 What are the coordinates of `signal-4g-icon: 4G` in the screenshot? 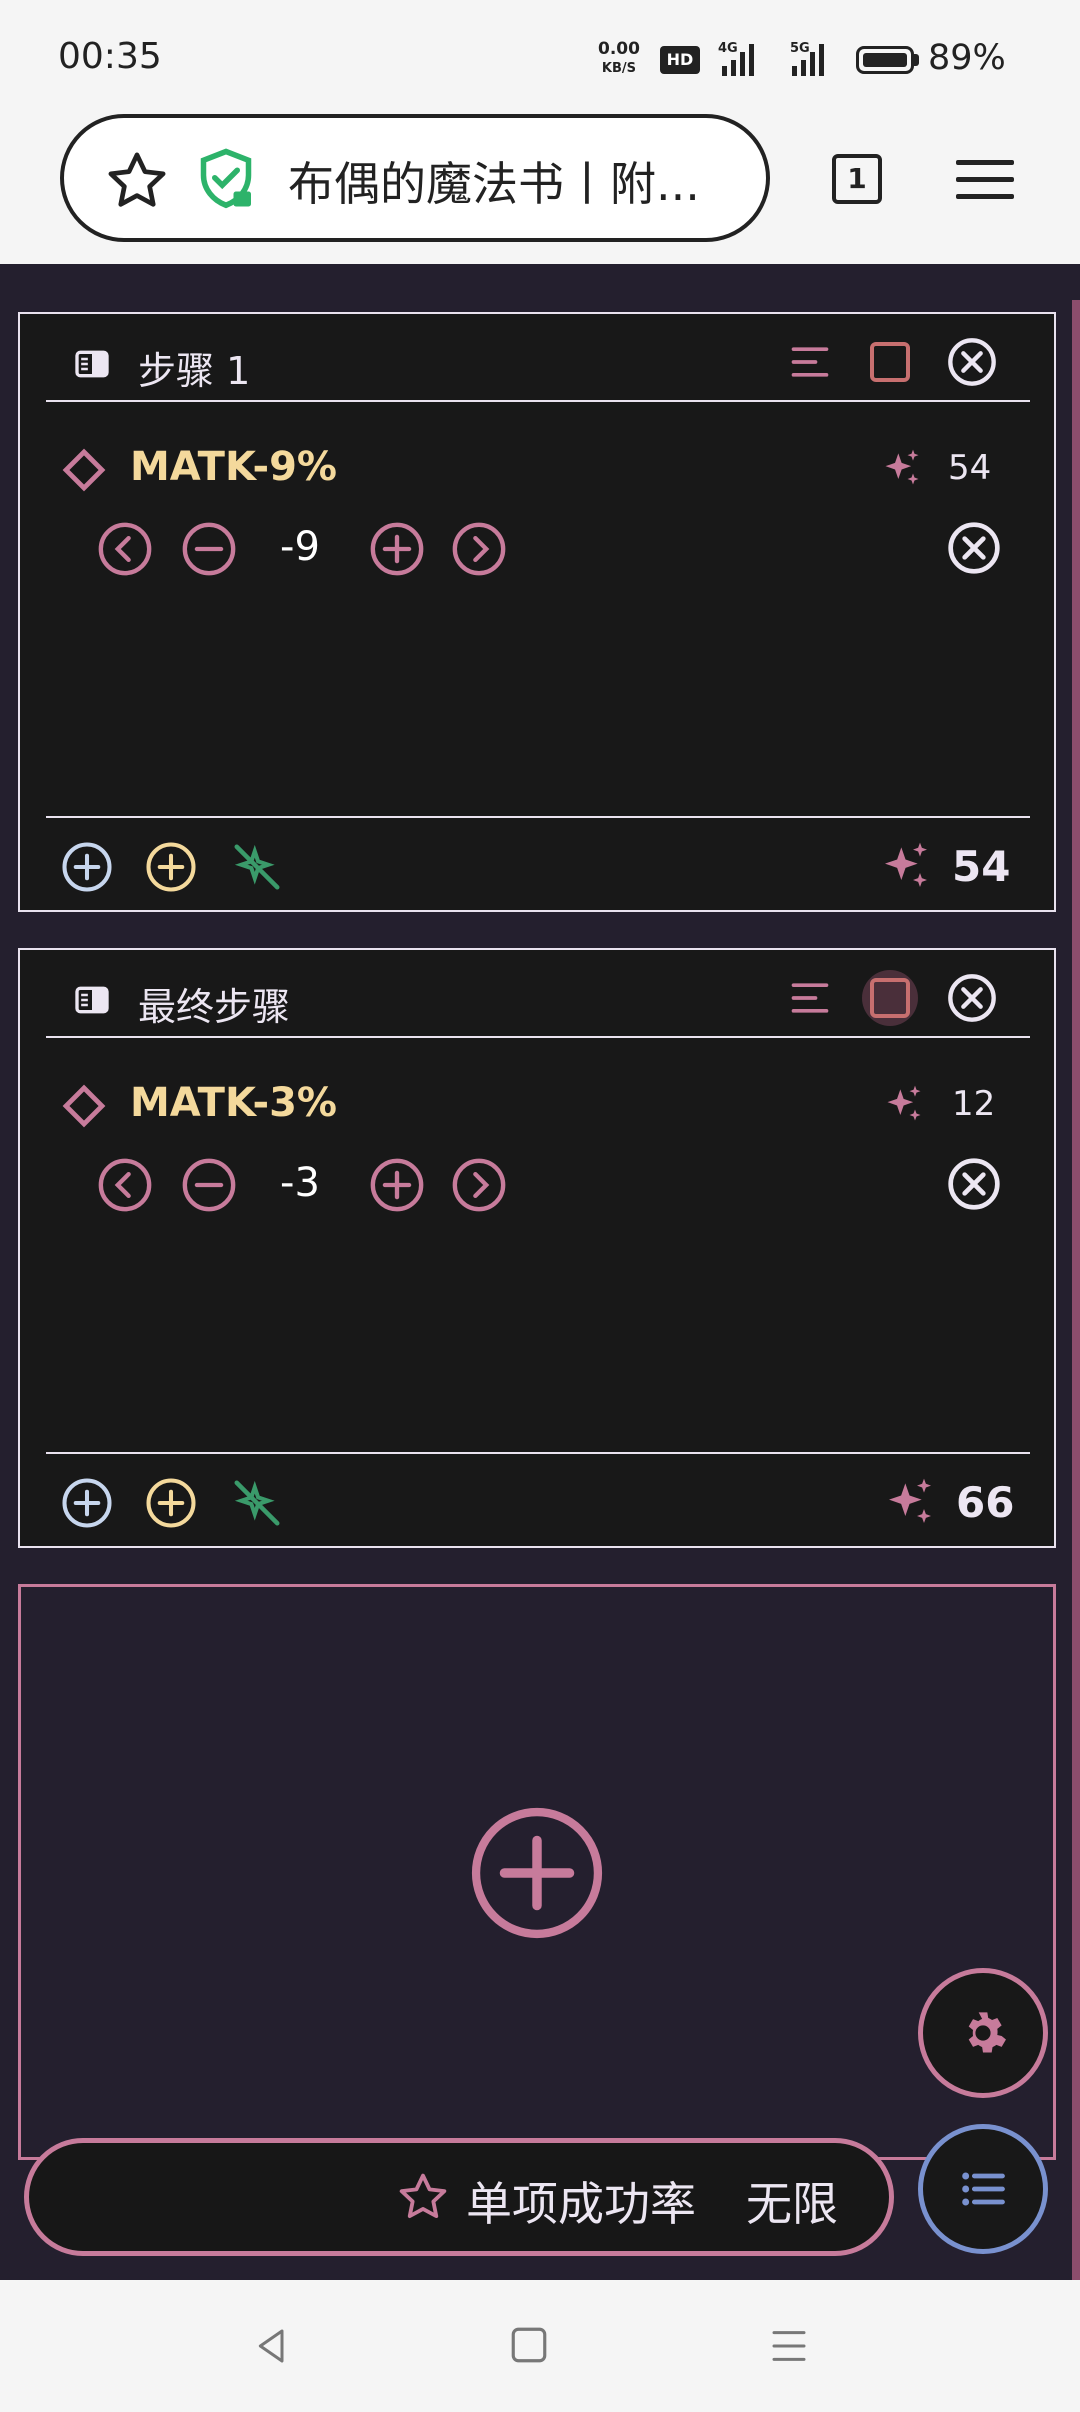 It's located at (736, 58).